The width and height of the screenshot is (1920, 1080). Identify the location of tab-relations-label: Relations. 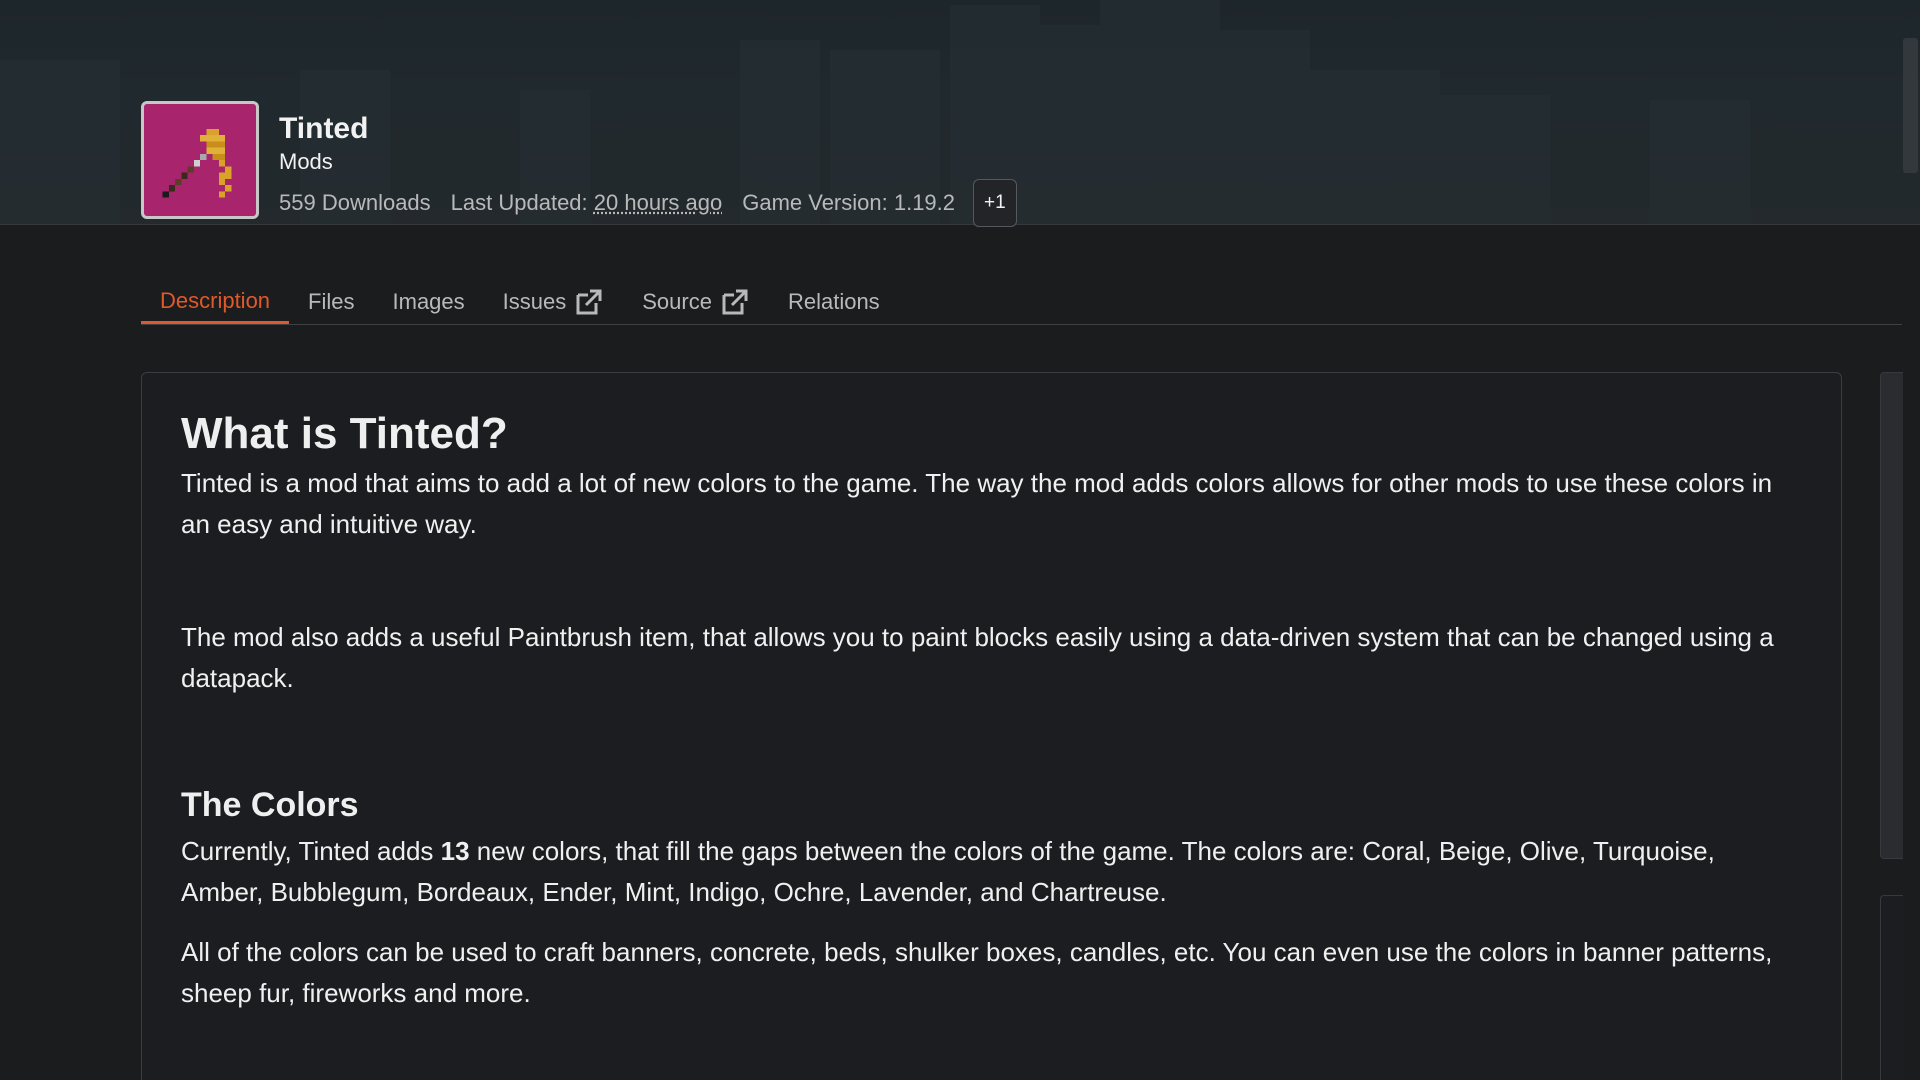
(833, 301).